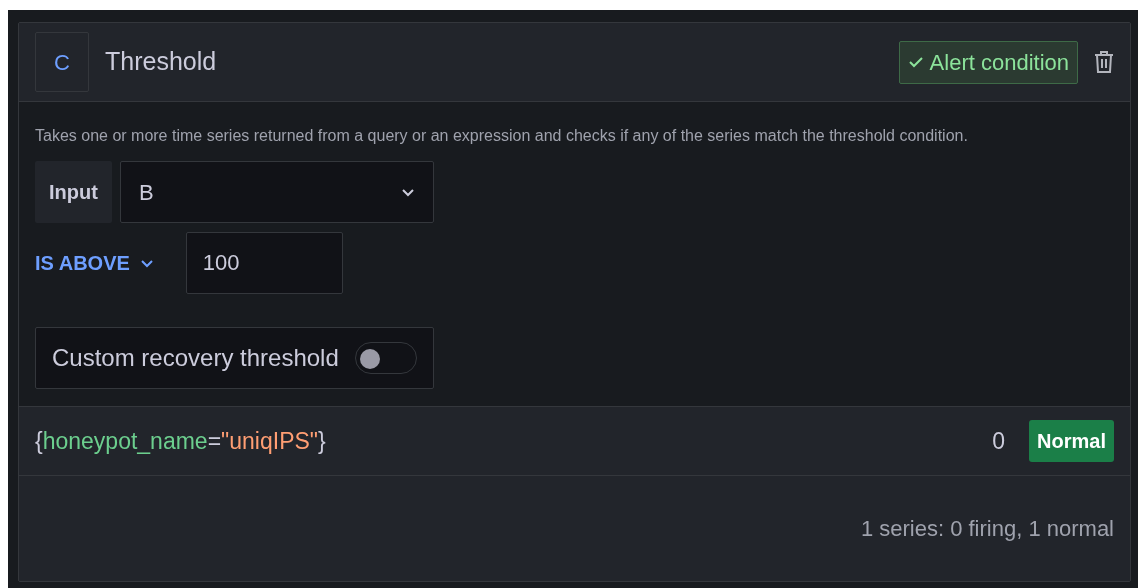  What do you see at coordinates (988, 62) in the screenshot?
I see `alert-condition-button: Alert condition` at bounding box center [988, 62].